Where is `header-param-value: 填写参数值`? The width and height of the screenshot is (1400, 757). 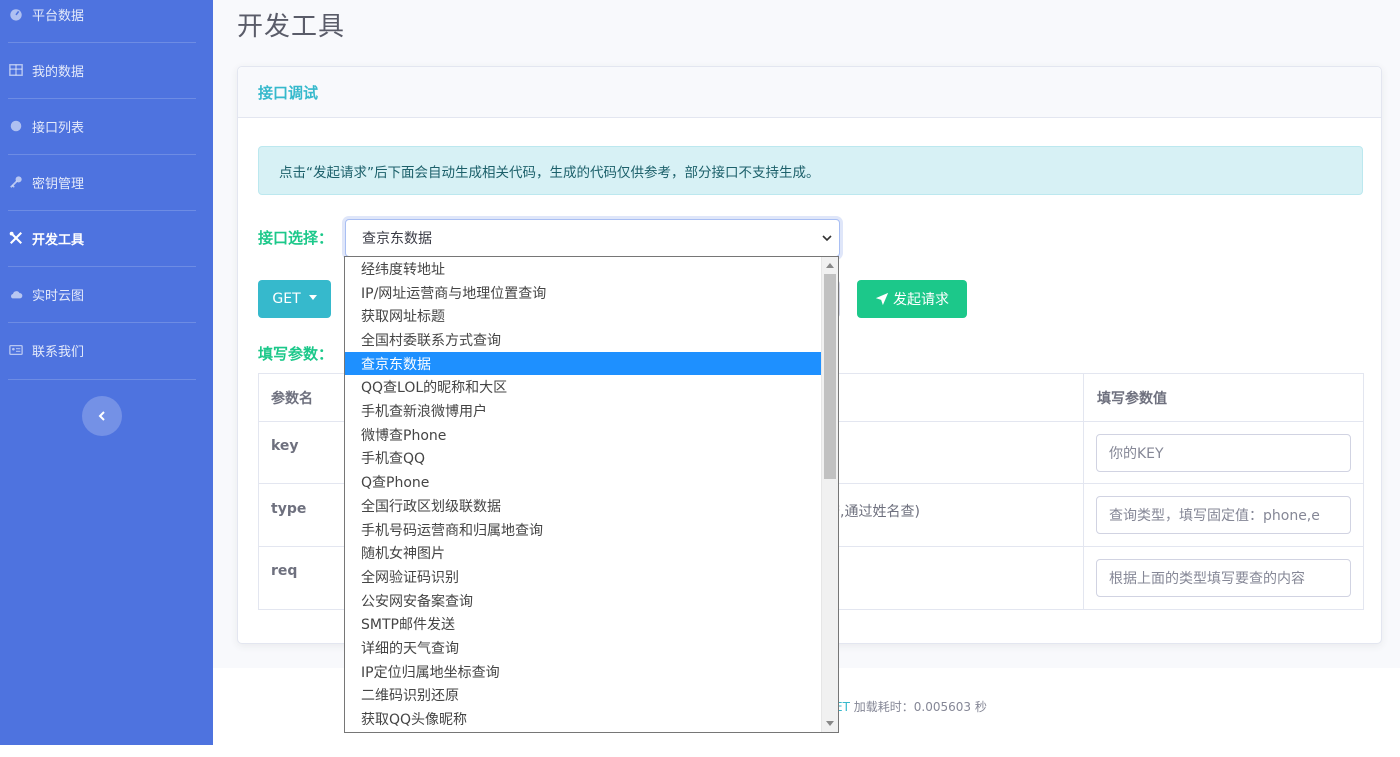 header-param-value: 填写参数值 is located at coordinates (1132, 399).